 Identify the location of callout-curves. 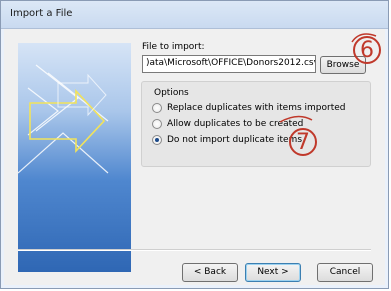
(328, 78).